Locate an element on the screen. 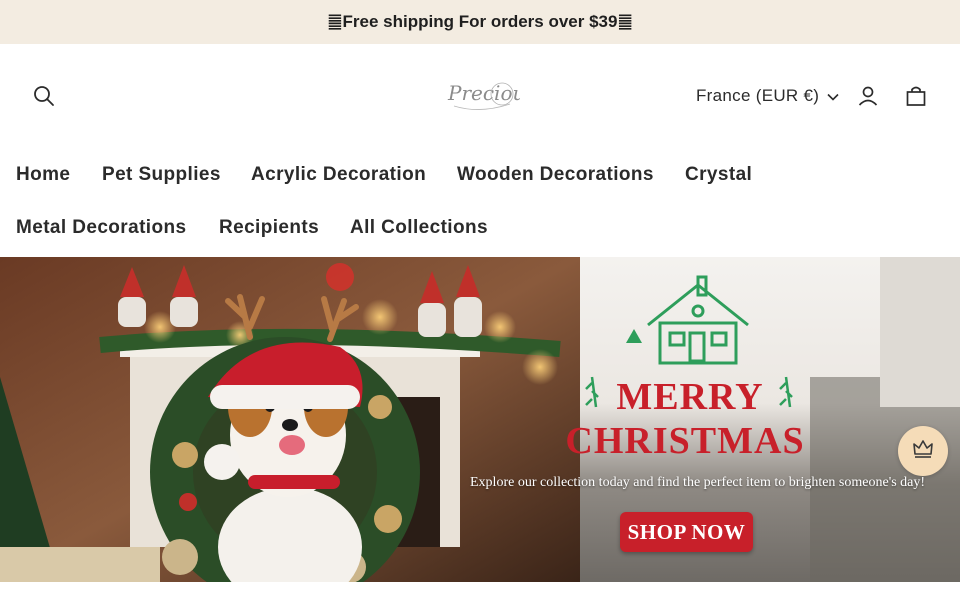 The height and width of the screenshot is (600, 960). nav-item-all-collections: All Collections is located at coordinates (419, 228).